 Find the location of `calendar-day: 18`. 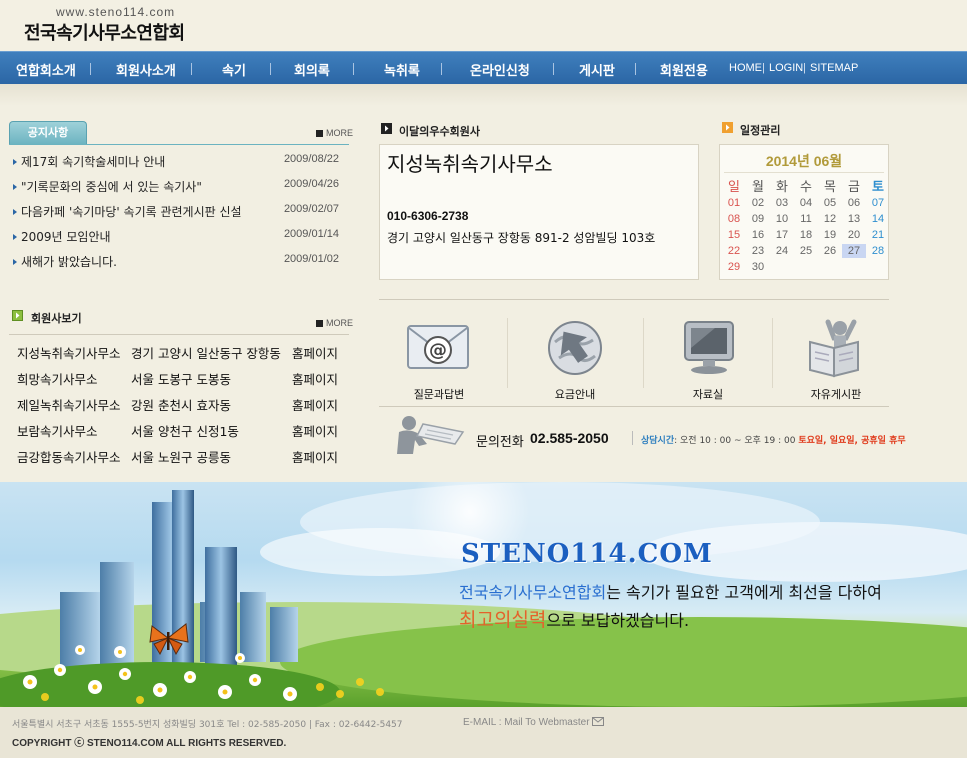

calendar-day: 18 is located at coordinates (806, 235).